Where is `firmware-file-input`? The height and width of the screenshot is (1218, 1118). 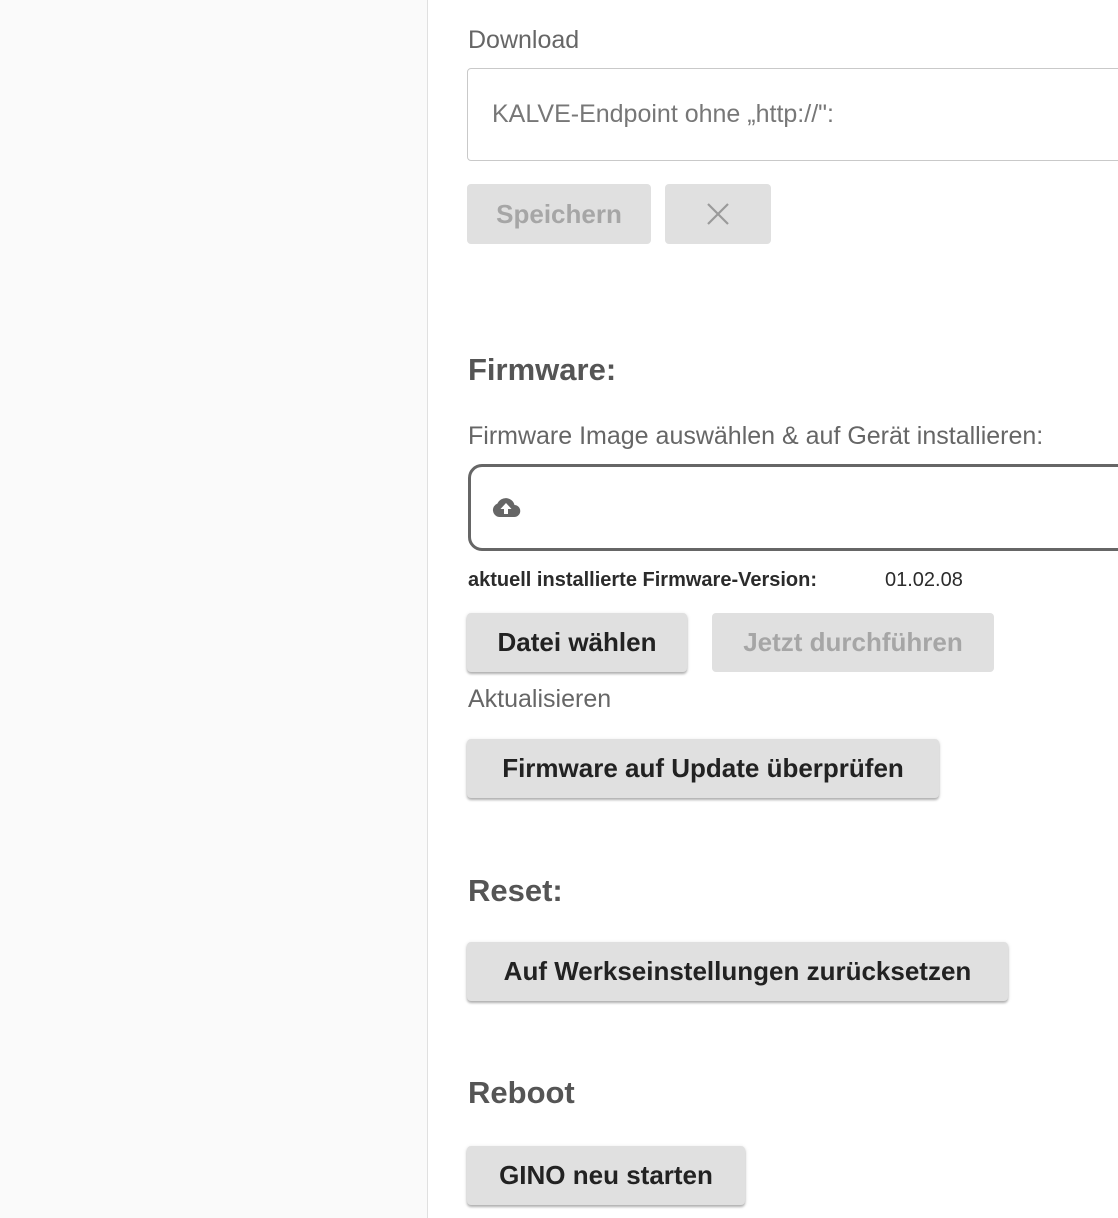
firmware-file-input is located at coordinates (793, 507).